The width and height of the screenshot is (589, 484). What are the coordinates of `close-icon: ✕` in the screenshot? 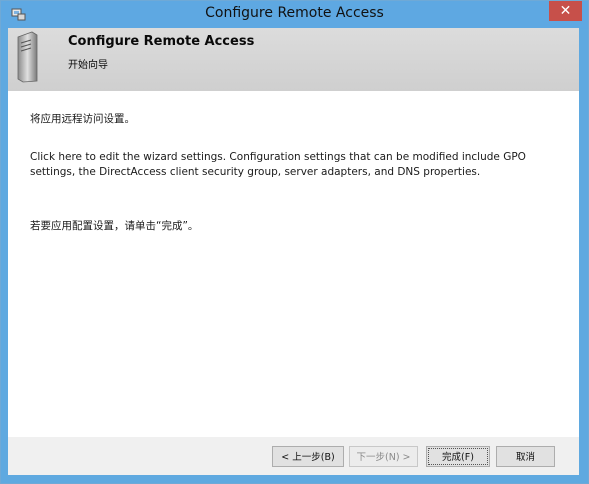 It's located at (565, 11).